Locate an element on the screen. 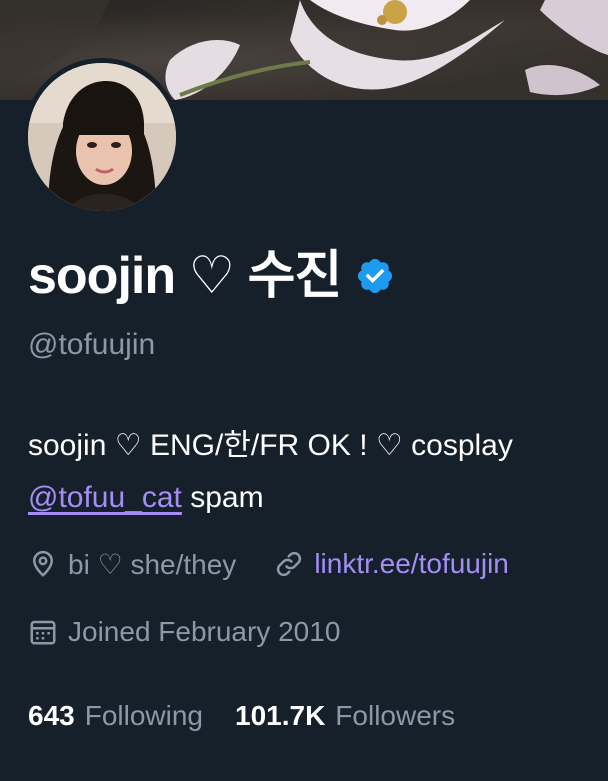 The width and height of the screenshot is (608, 781). link-icon is located at coordinates (289, 564).